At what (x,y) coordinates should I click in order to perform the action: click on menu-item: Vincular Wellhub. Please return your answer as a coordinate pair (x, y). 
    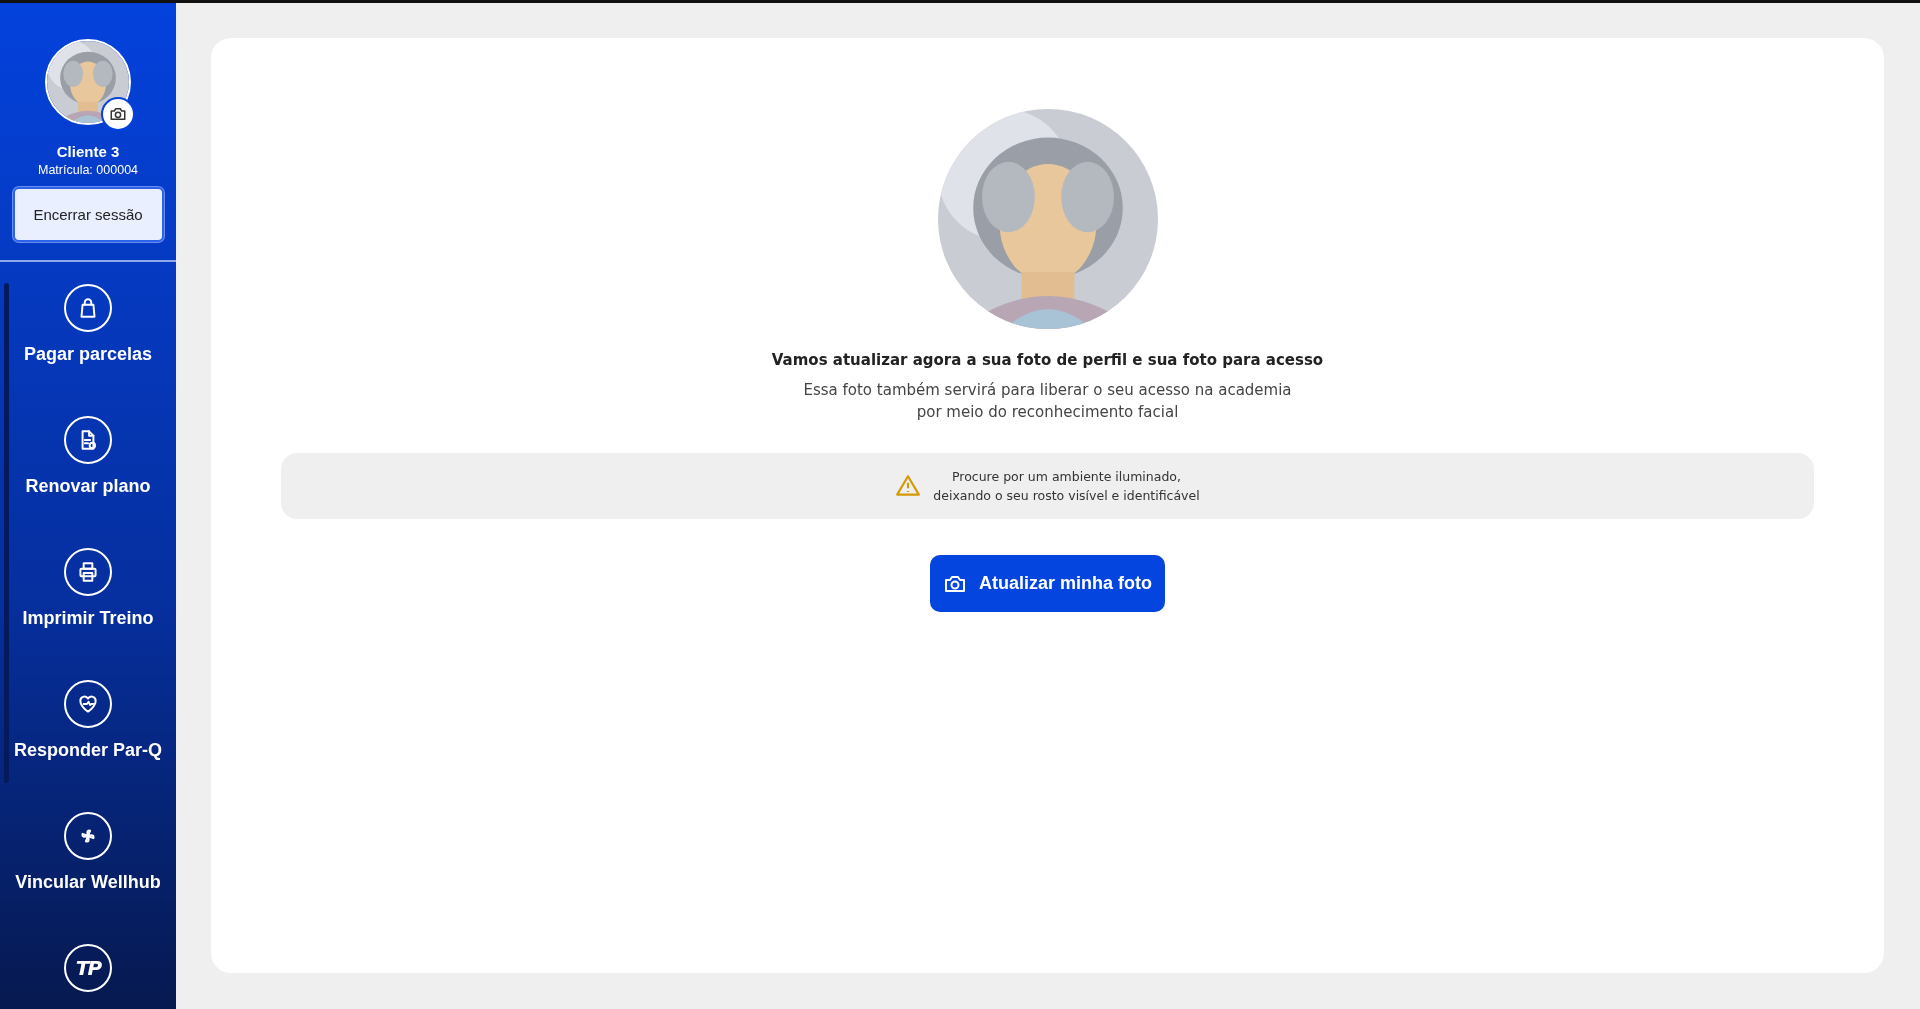
    Looking at the image, I should click on (88, 882).